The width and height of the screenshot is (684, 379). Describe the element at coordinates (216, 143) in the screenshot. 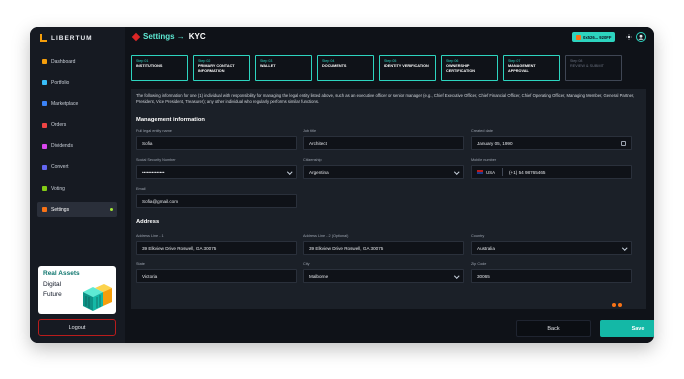

I see `full-name-field: Sofia` at that location.